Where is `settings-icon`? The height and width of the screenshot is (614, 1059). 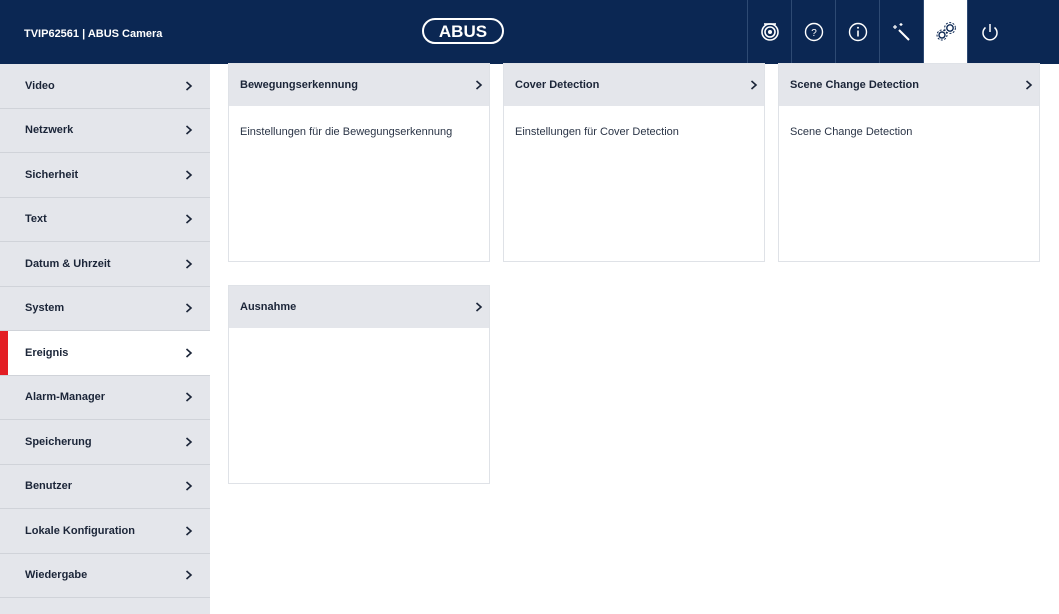 settings-icon is located at coordinates (945, 32).